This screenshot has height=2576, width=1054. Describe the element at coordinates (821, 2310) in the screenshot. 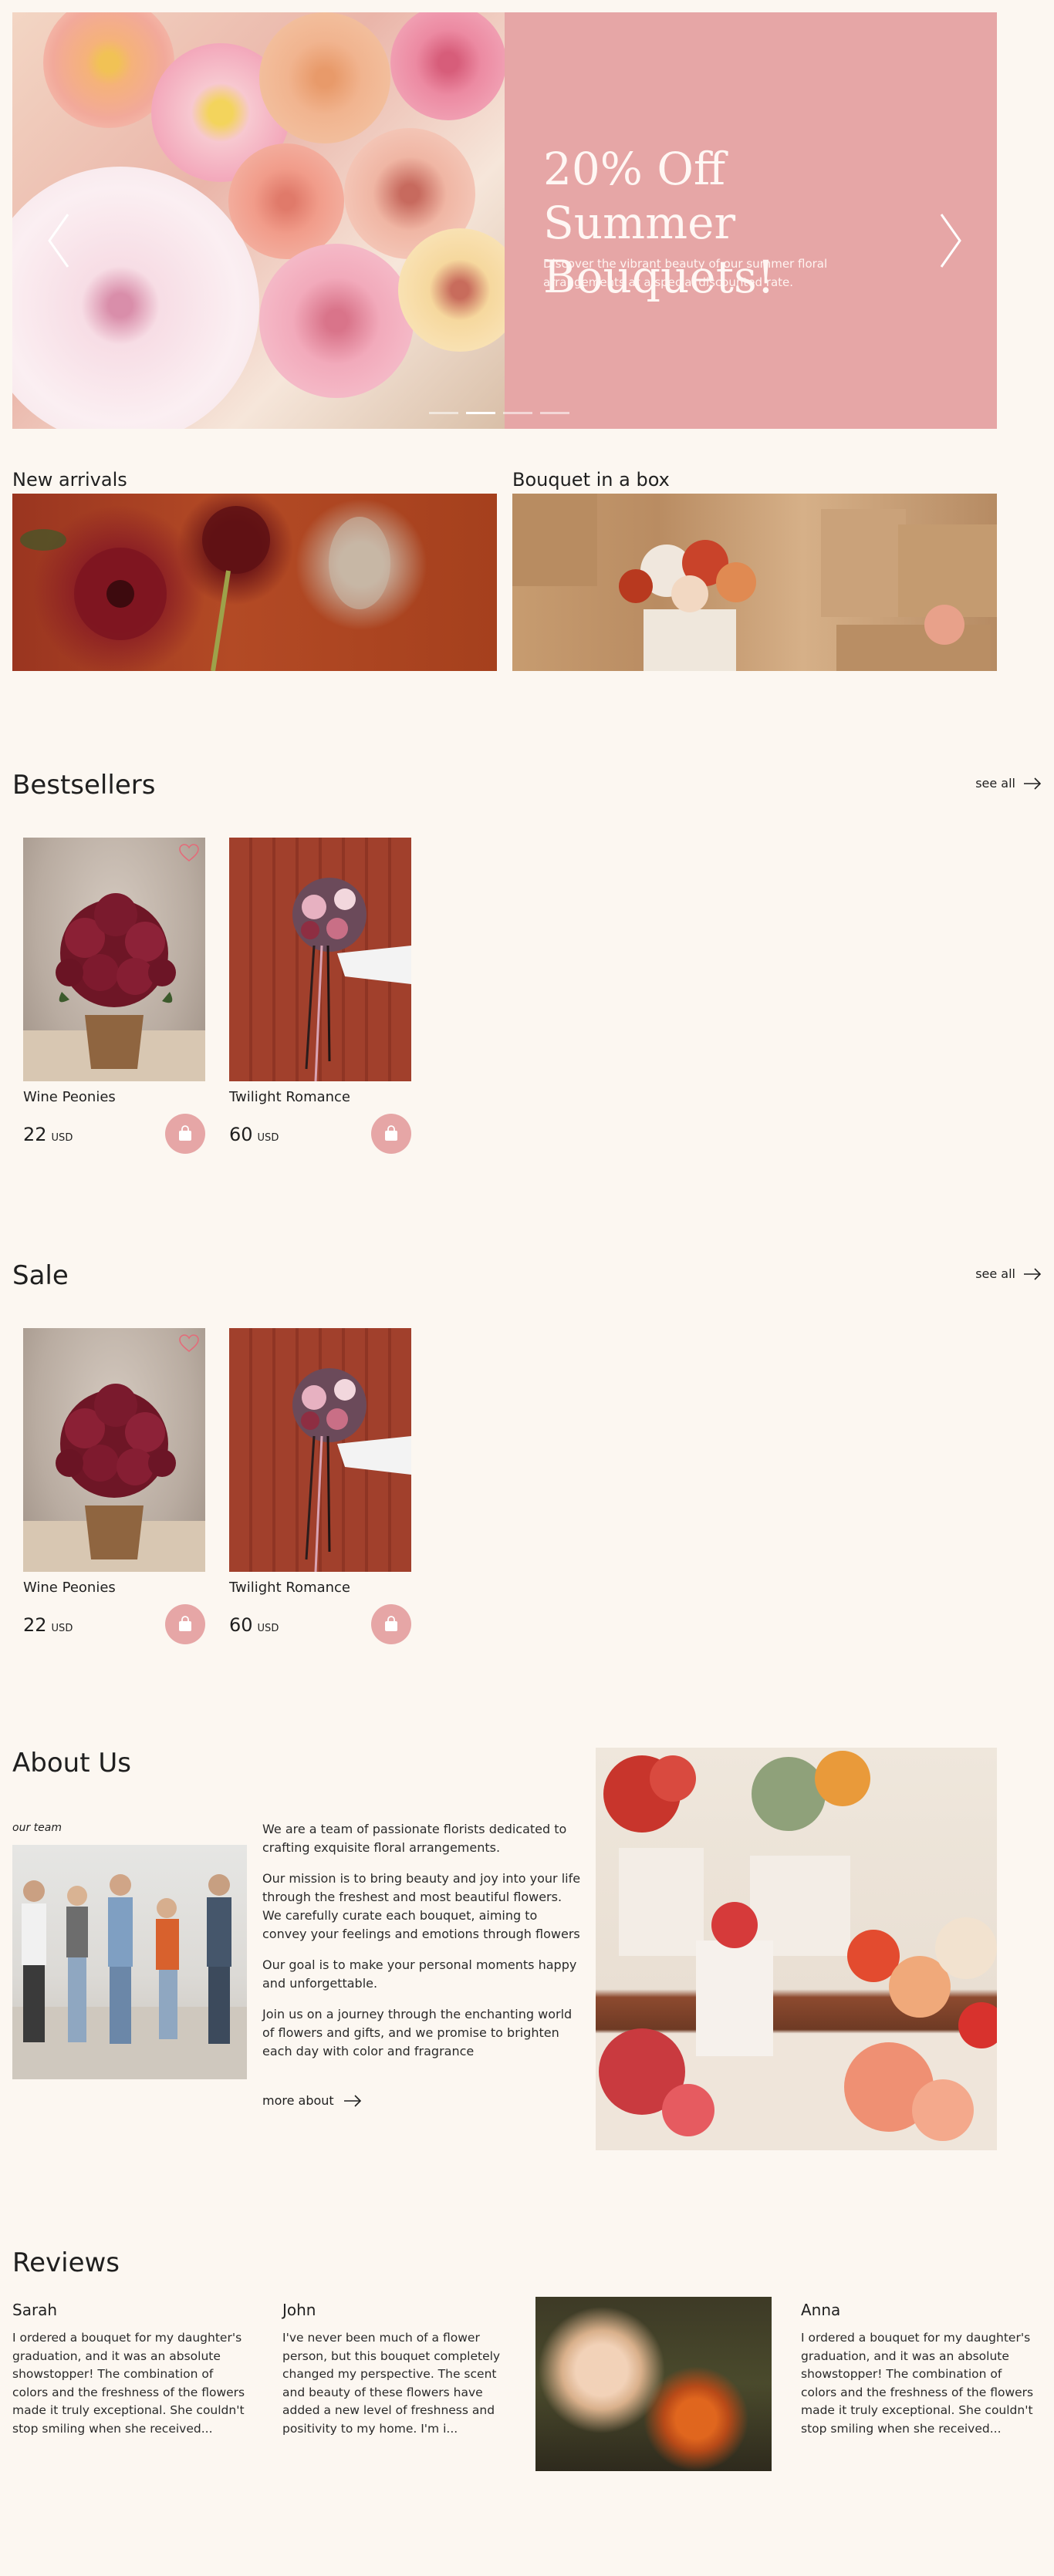

I see `reviewer-name: Anna` at that location.